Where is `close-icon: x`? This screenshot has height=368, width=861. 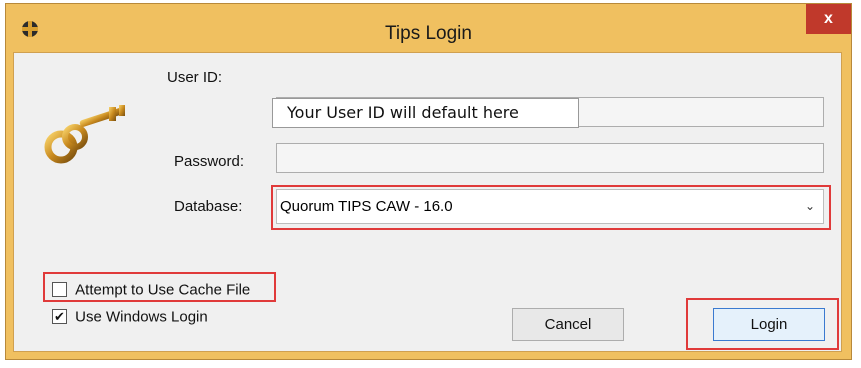
close-icon: x is located at coordinates (828, 18).